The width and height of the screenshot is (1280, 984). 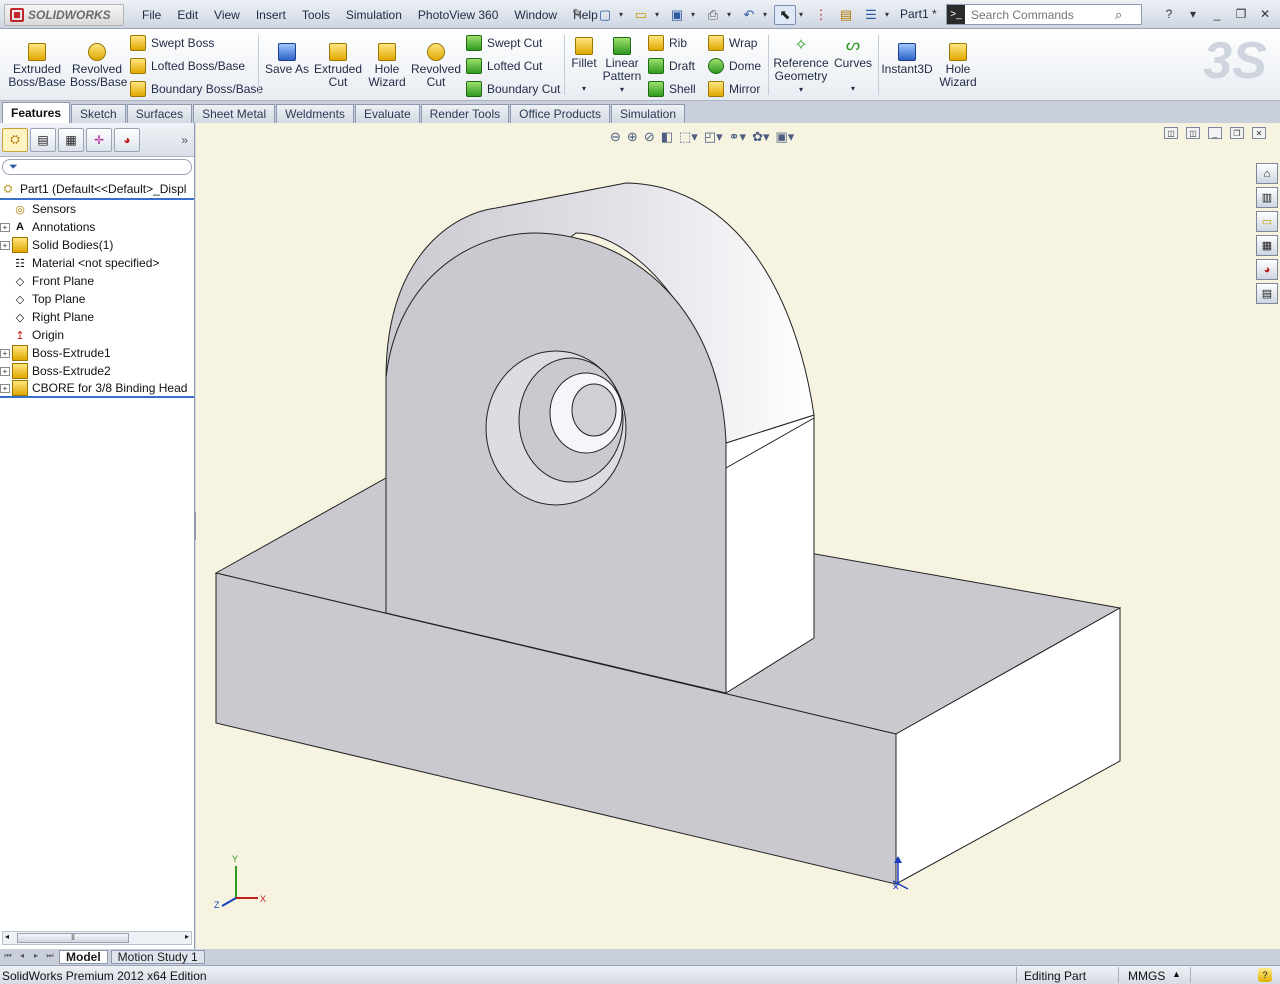 What do you see at coordinates (671, 66) in the screenshot?
I see `draft-button: Draft` at bounding box center [671, 66].